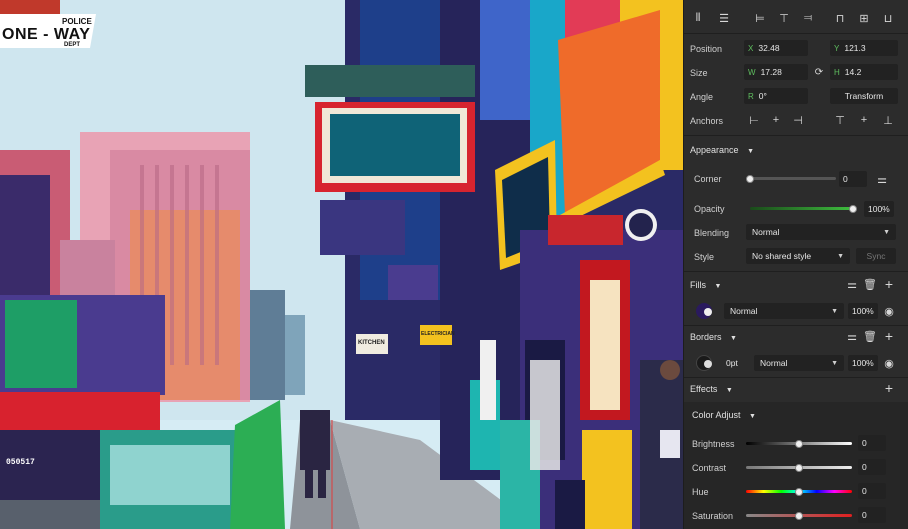 The width and height of the screenshot is (908, 529). Describe the element at coordinates (713, 444) in the screenshot. I see `brightness-label: Brightness` at that location.